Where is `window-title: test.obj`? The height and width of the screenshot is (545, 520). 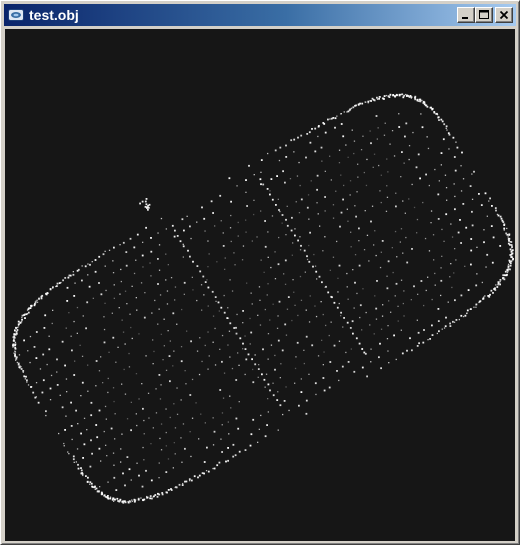
window-title: test.obj is located at coordinates (54, 15).